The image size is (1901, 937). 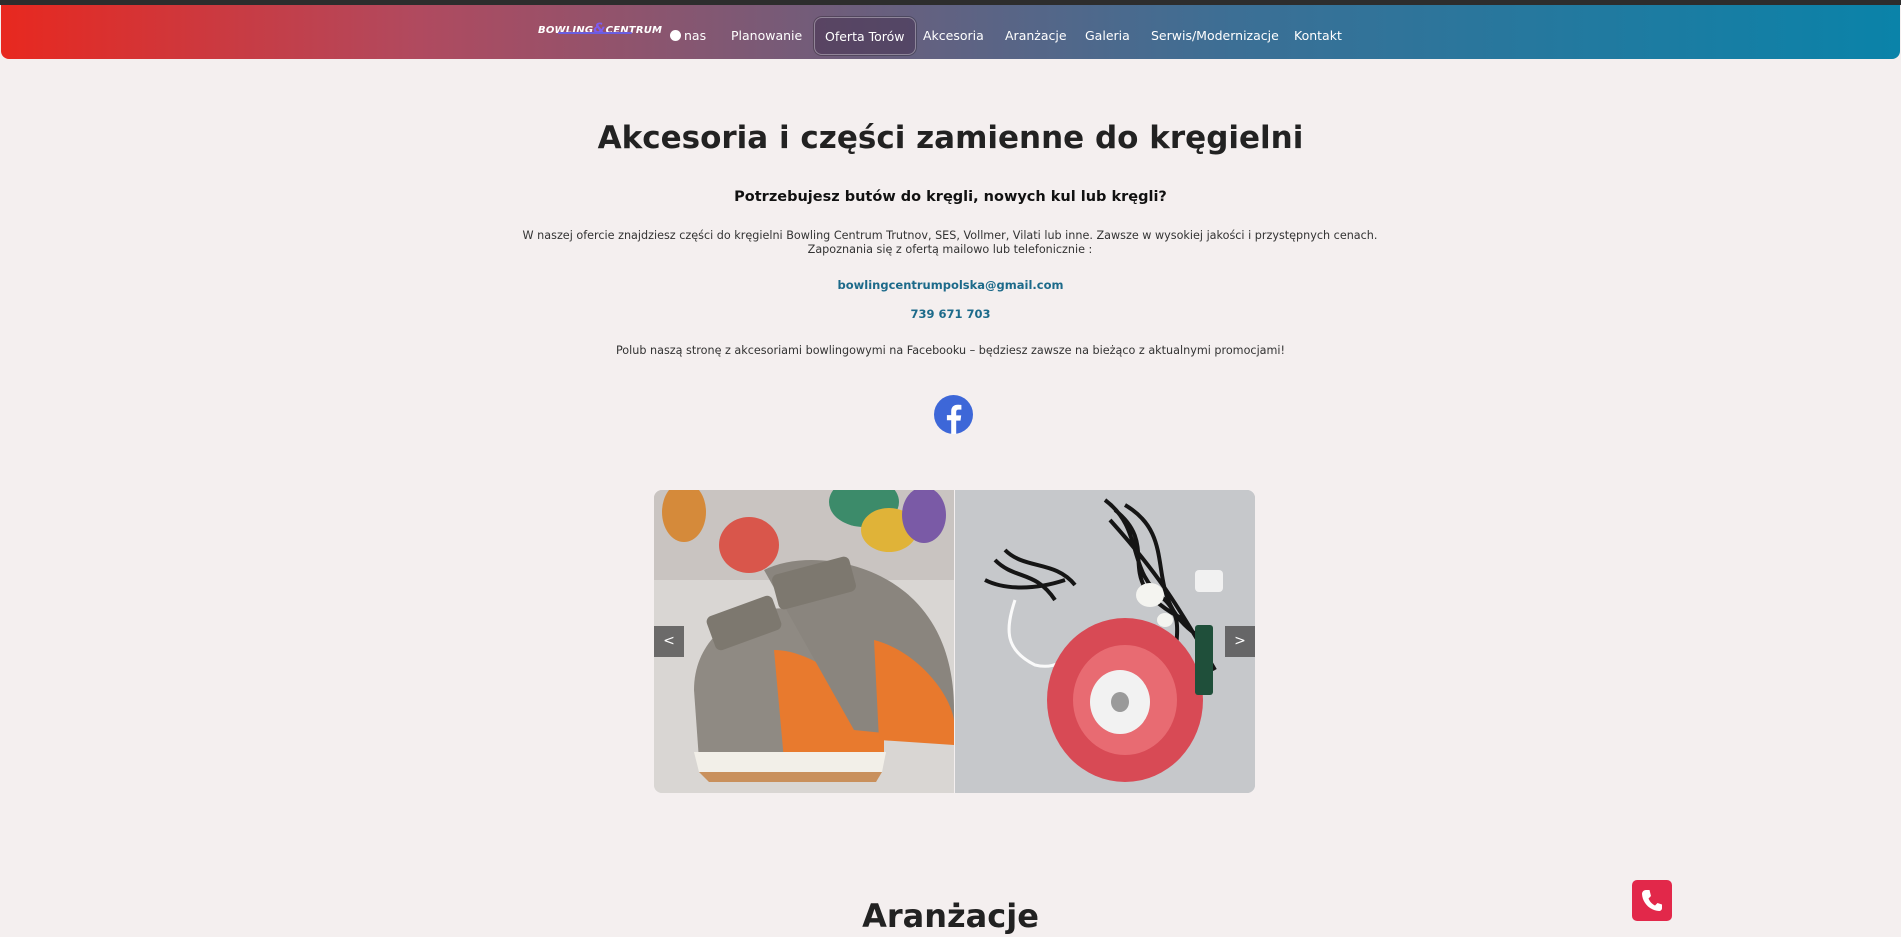 I want to click on logo-text-1: BOWLING, so click(x=566, y=30).